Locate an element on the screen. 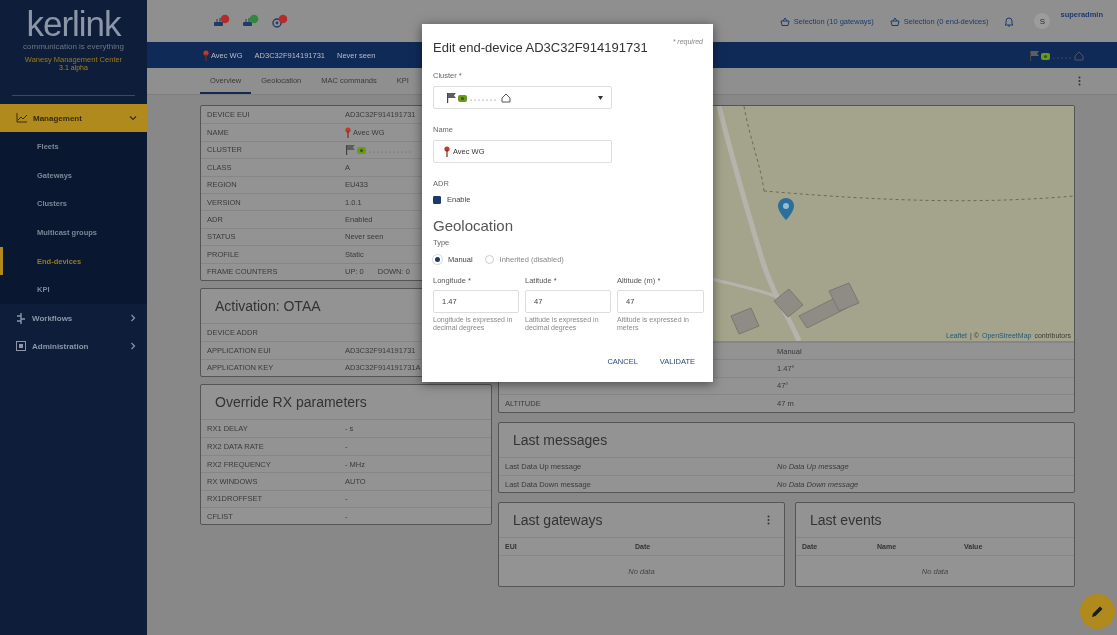 The height and width of the screenshot is (635, 1117). admin-icon is located at coordinates (21, 346).